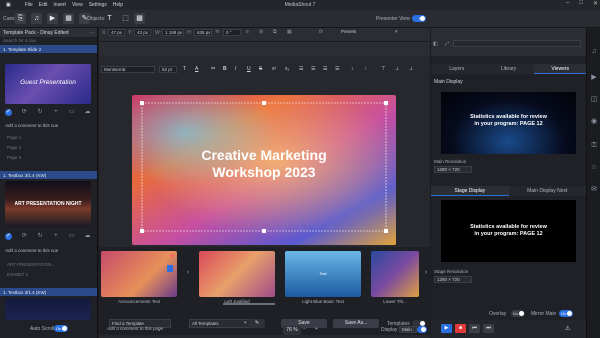 This screenshot has height=338, width=600. What do you see at coordinates (383, 69) in the screenshot?
I see `align-top-icon: ⊤` at bounding box center [383, 69].